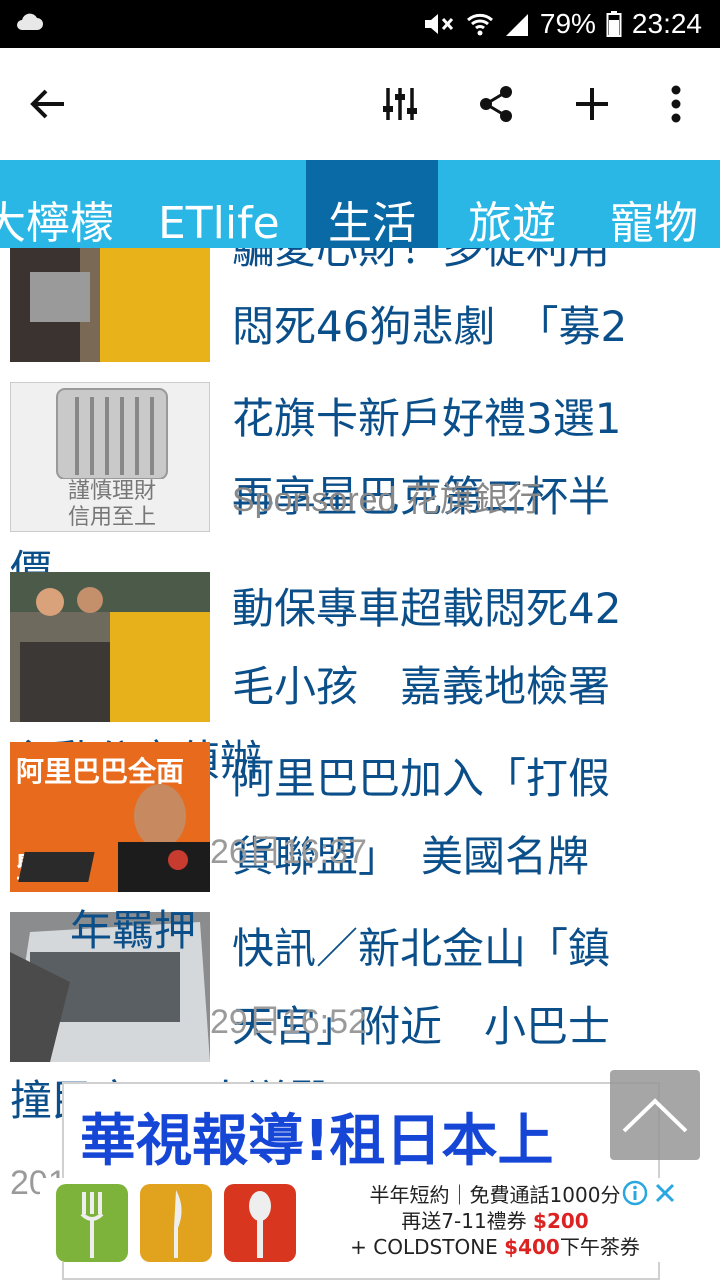 This screenshot has width=720, height=1280. I want to click on sponsored-thumbnail: 謹慎理財 信用至上, so click(110, 457).